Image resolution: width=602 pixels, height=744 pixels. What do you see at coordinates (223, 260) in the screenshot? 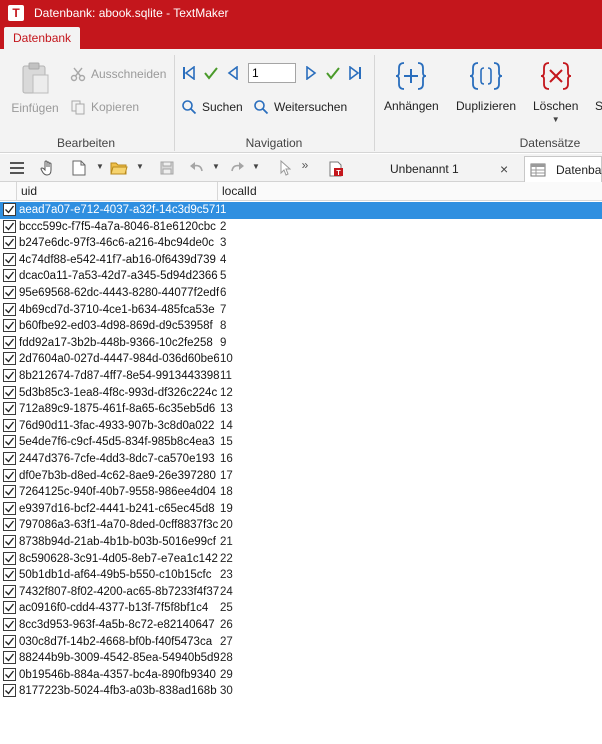
I see `cell-localid: 4` at bounding box center [223, 260].